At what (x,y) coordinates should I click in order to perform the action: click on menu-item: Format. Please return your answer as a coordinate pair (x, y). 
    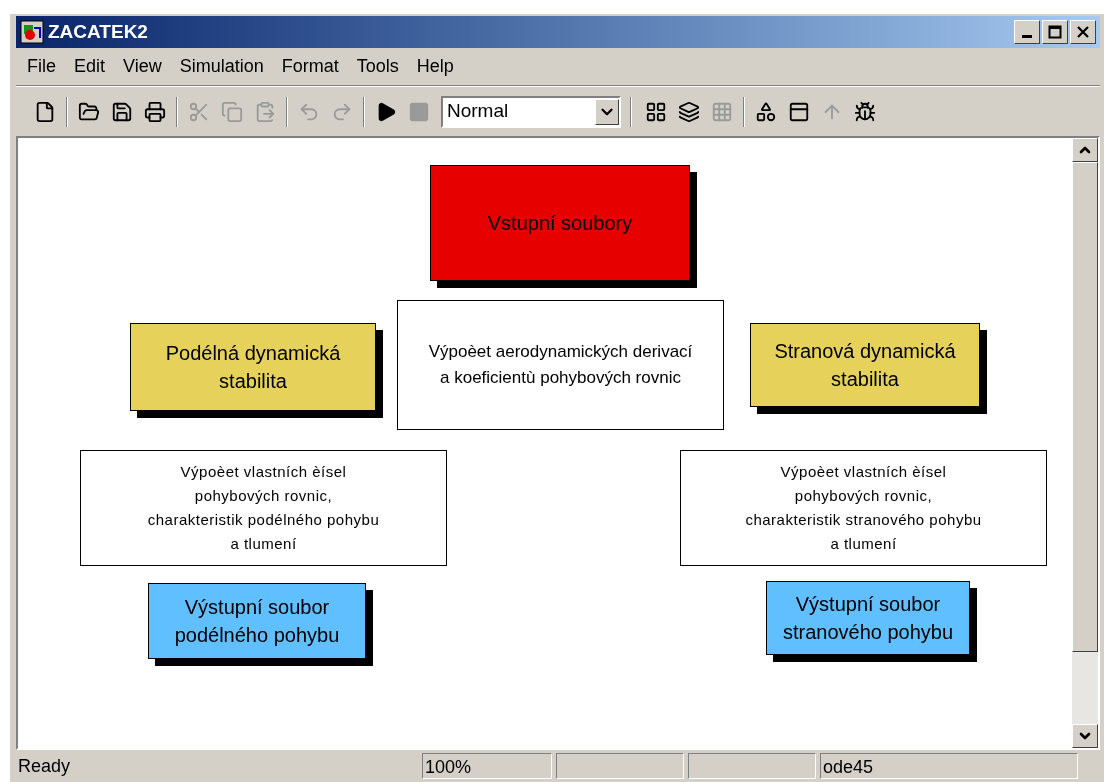
    Looking at the image, I should click on (310, 66).